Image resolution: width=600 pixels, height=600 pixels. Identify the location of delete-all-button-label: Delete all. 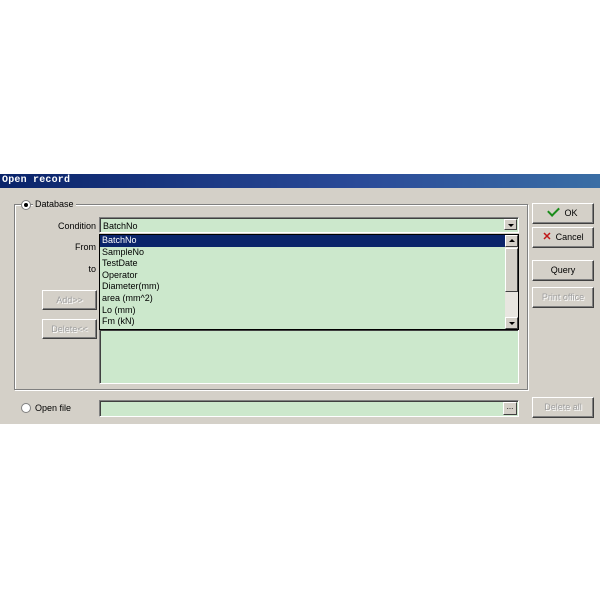
(563, 407).